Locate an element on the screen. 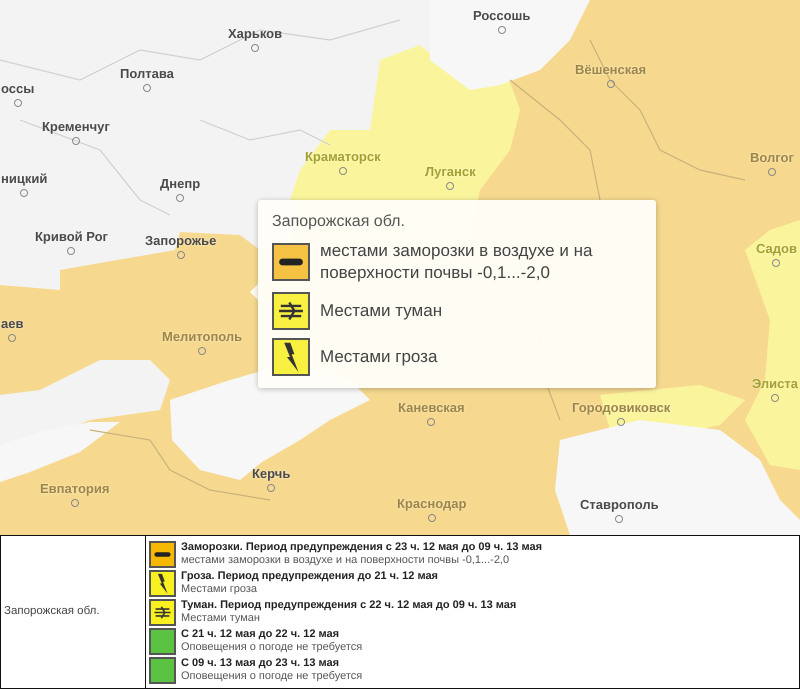 The width and height of the screenshot is (800, 689). city-label: Керчь is located at coordinates (271, 473).